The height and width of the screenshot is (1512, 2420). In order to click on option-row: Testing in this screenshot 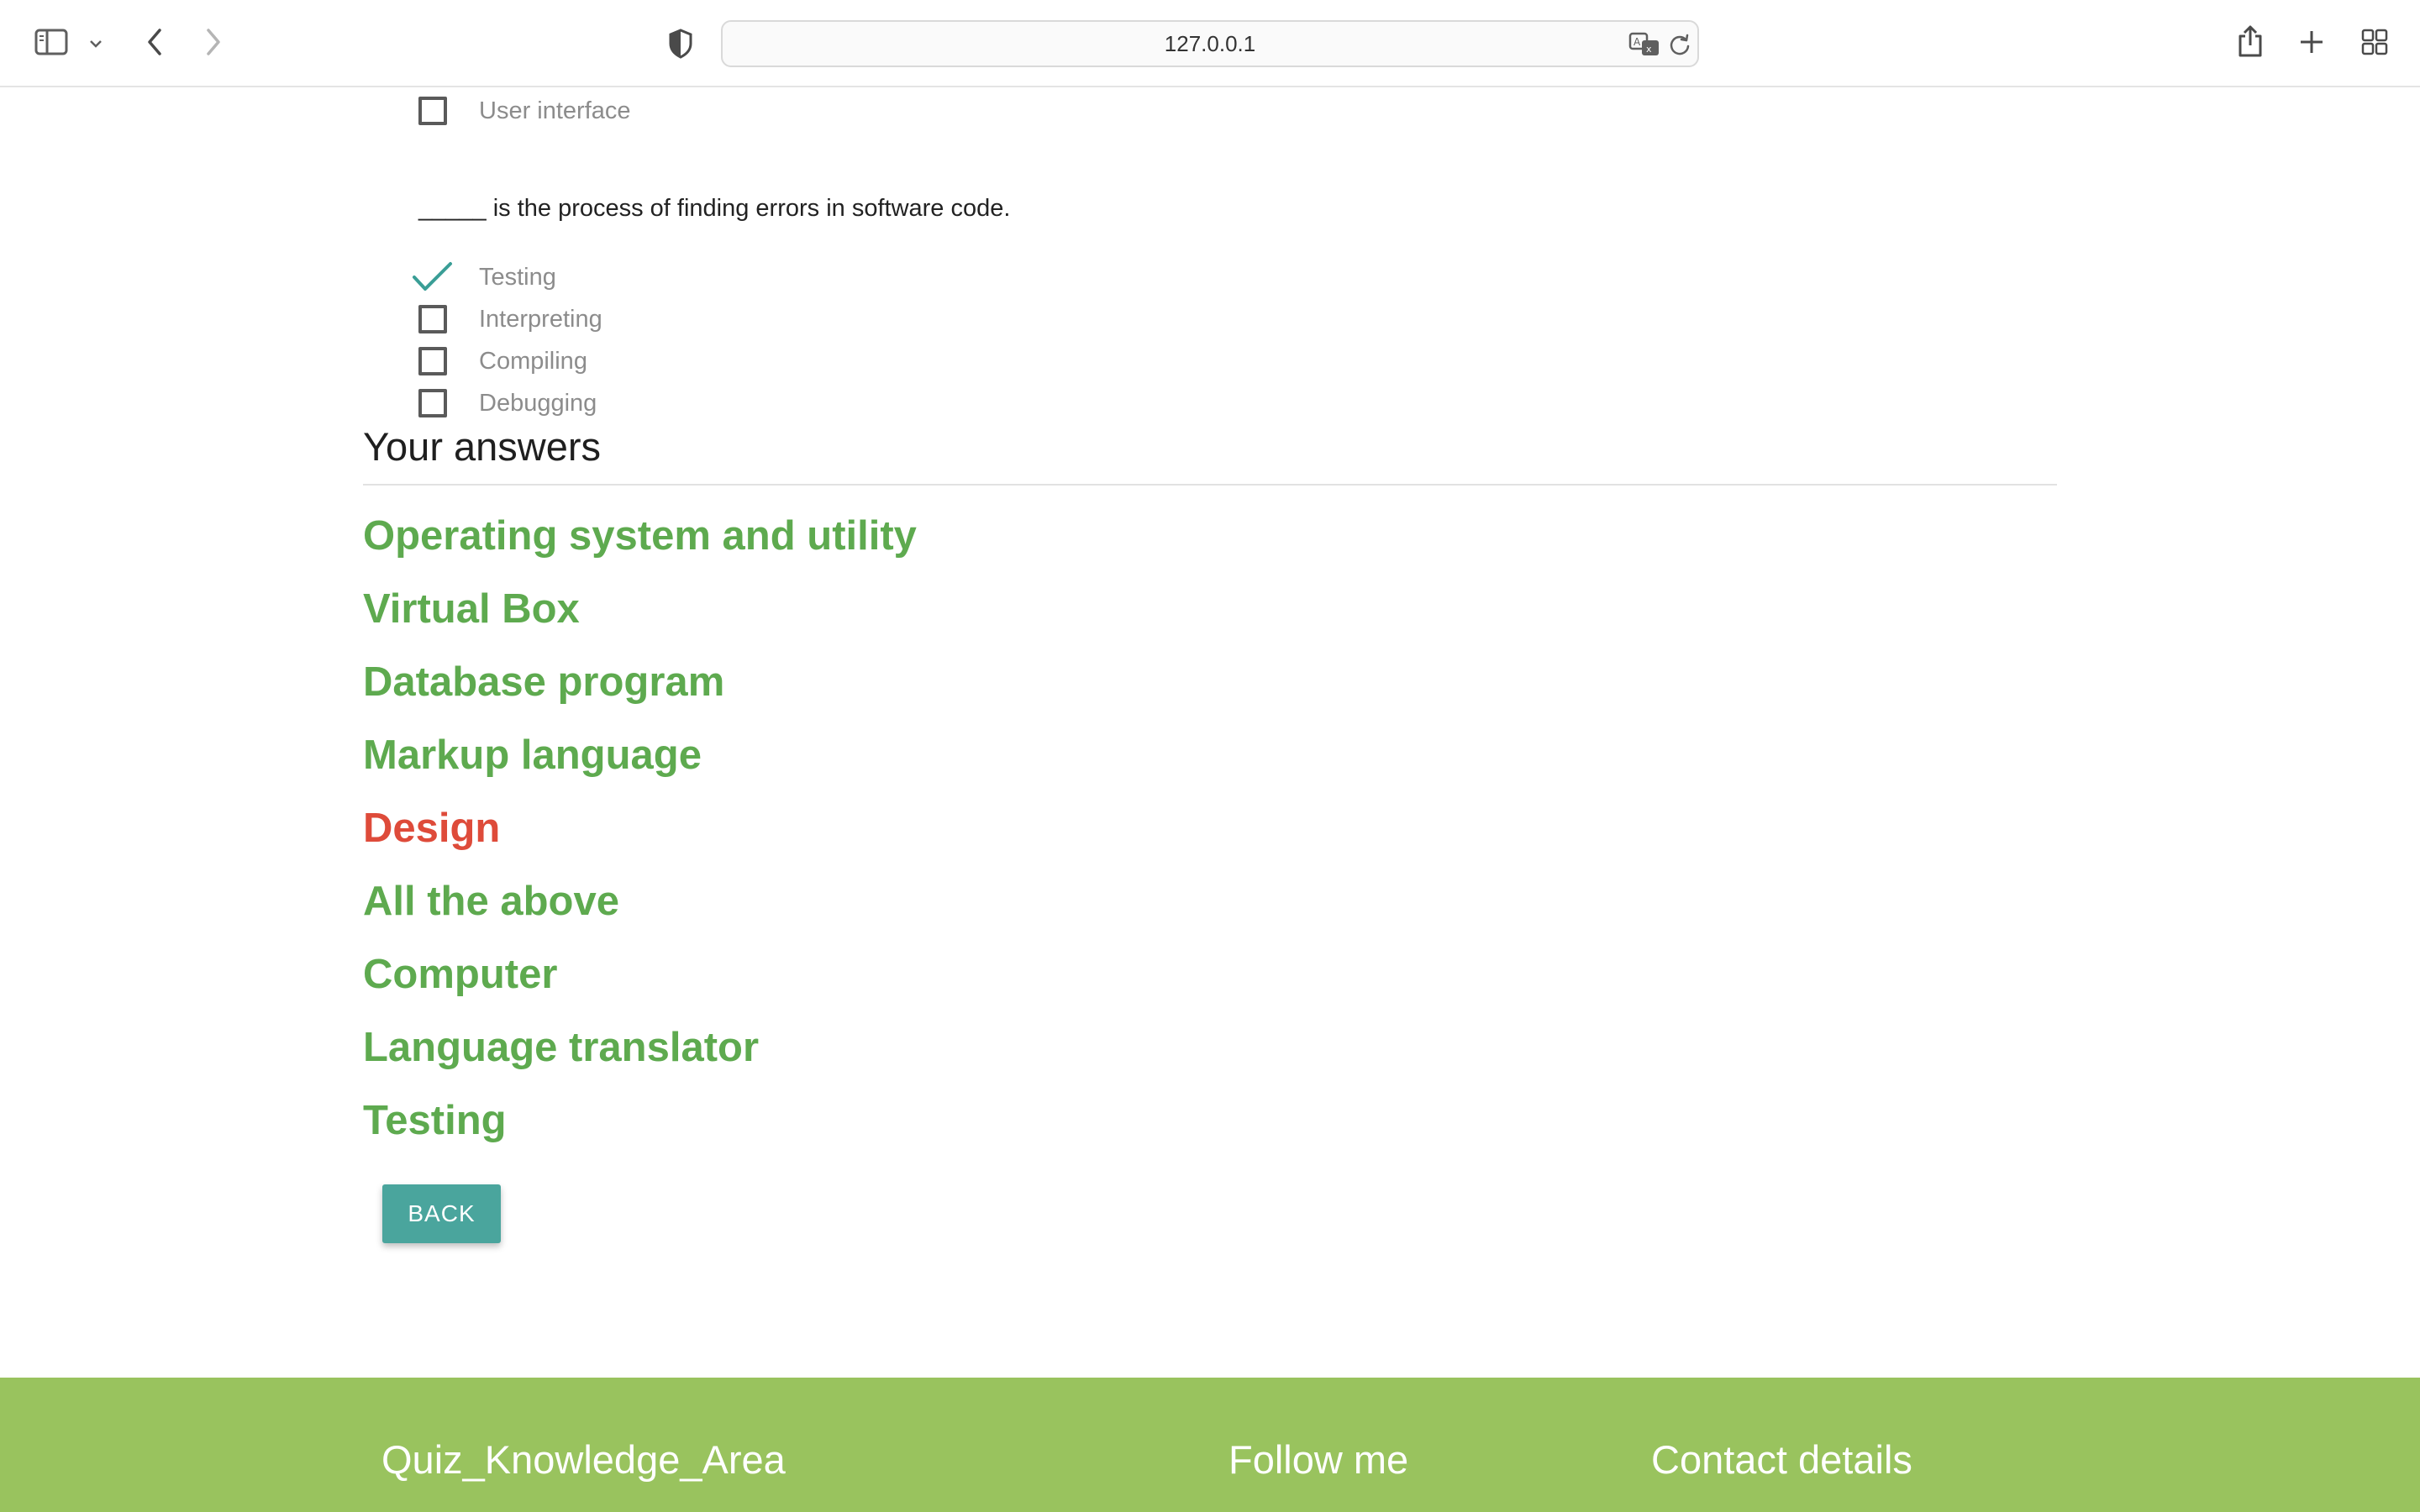, I will do `click(484, 277)`.